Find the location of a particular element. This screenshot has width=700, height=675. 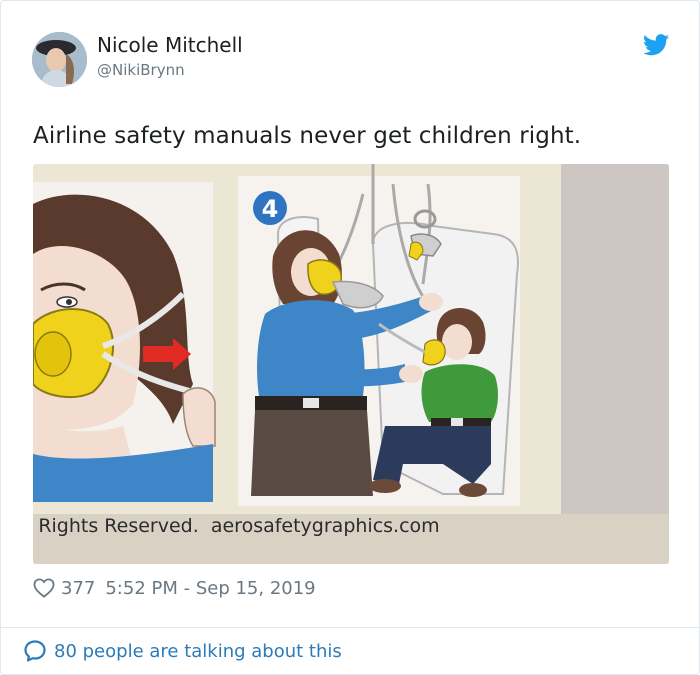

speech-bubble-icon is located at coordinates (35, 651).